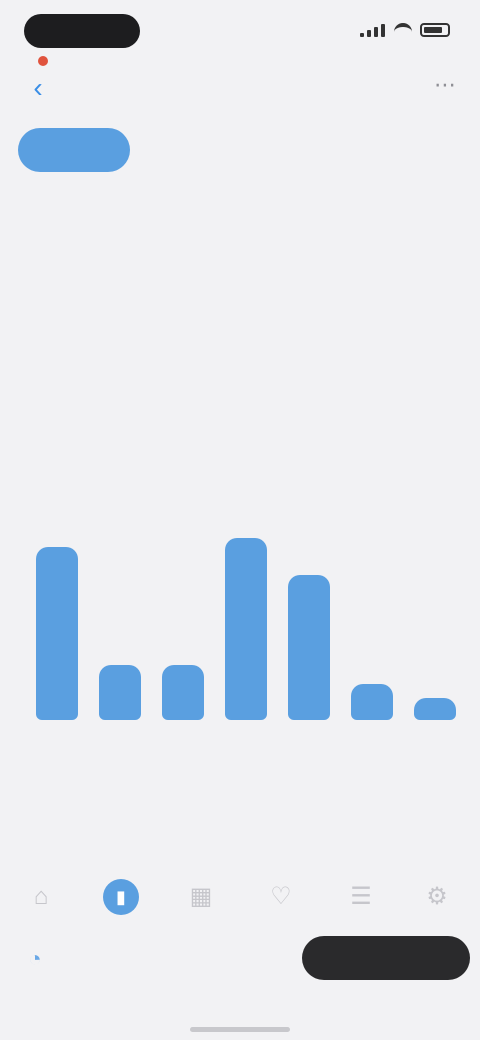 This screenshot has width=480, height=1040. What do you see at coordinates (240, 895) in the screenshot?
I see `tab-bar: ⌂ ▮ ▦ ♡ ☰ ⚙` at bounding box center [240, 895].